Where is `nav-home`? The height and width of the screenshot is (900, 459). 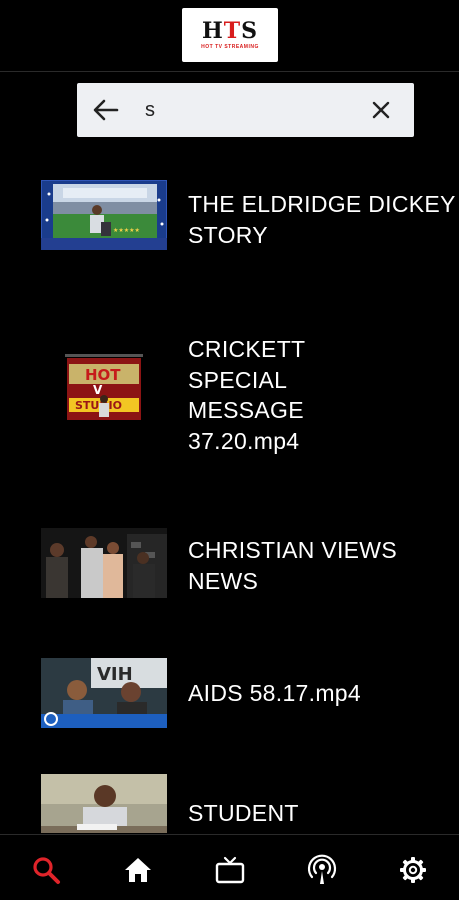 nav-home is located at coordinates (138, 870).